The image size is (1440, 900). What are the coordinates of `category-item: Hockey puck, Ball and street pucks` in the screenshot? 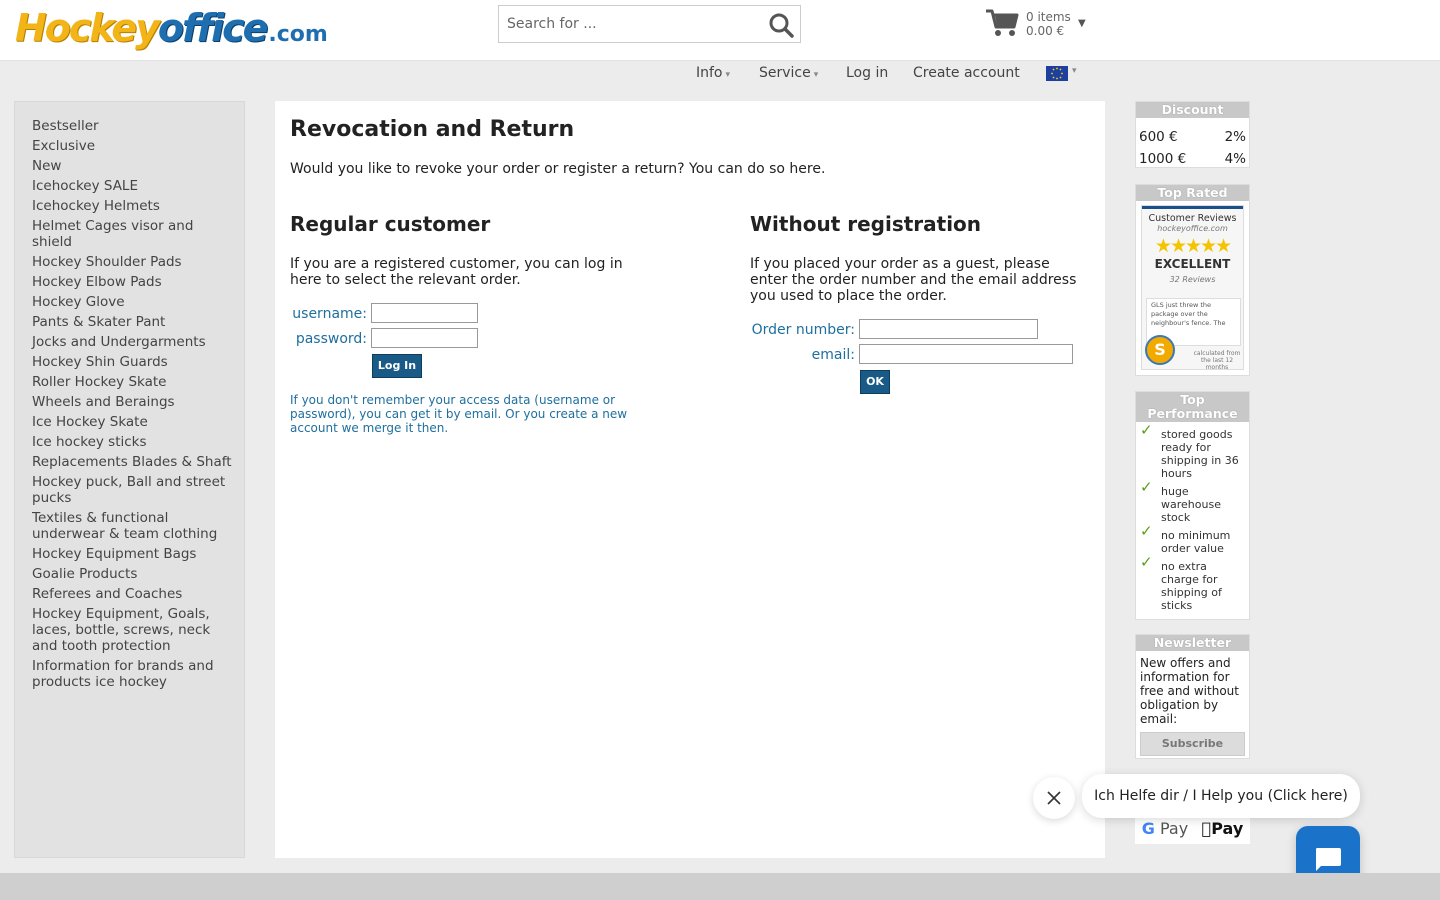 It's located at (134, 490).